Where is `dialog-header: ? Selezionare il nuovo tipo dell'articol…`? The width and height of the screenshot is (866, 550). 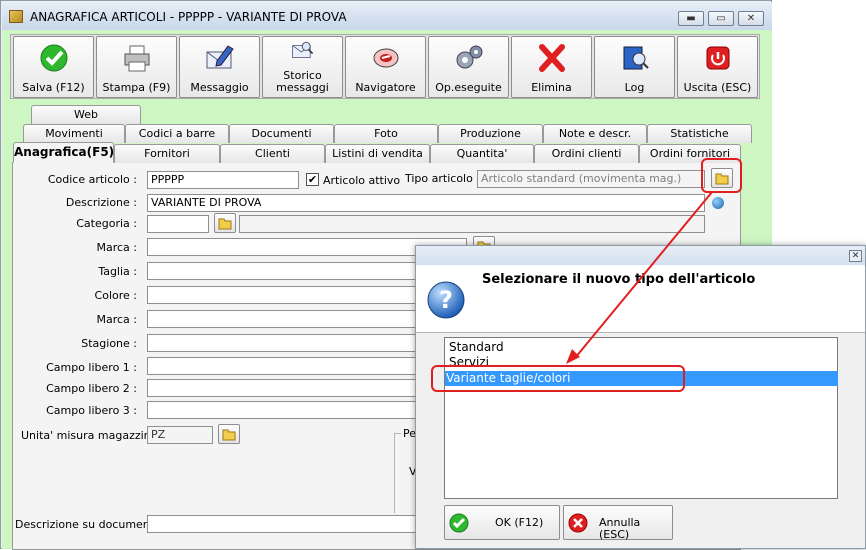
dialog-header: ? Selezionare il nuovo tipo dell'articol… is located at coordinates (640, 299).